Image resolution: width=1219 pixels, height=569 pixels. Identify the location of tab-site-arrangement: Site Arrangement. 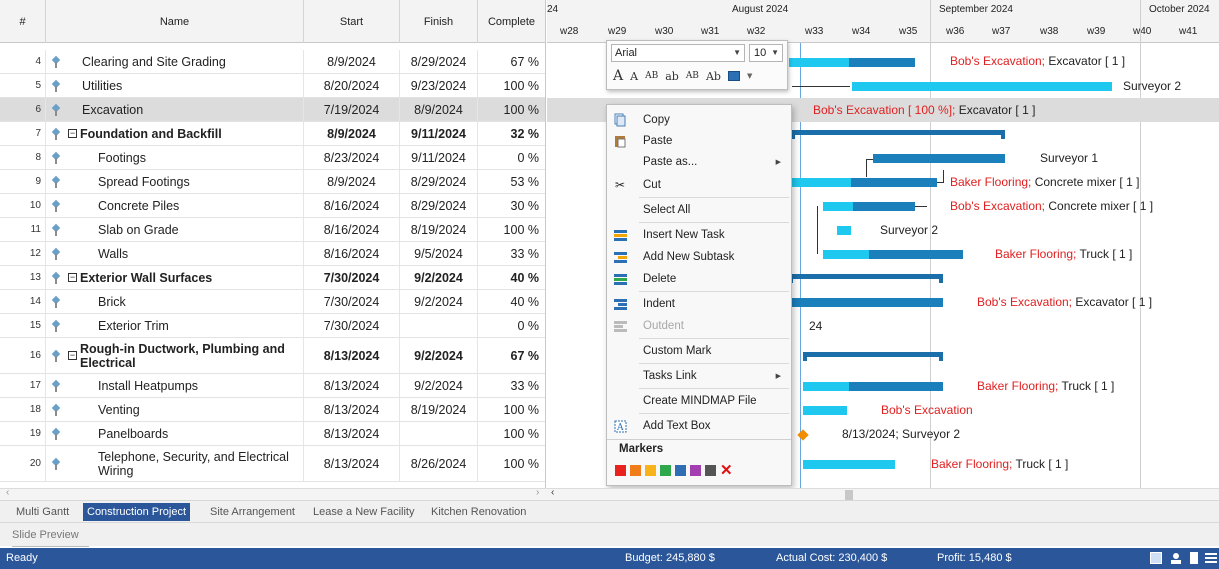
(252, 512).